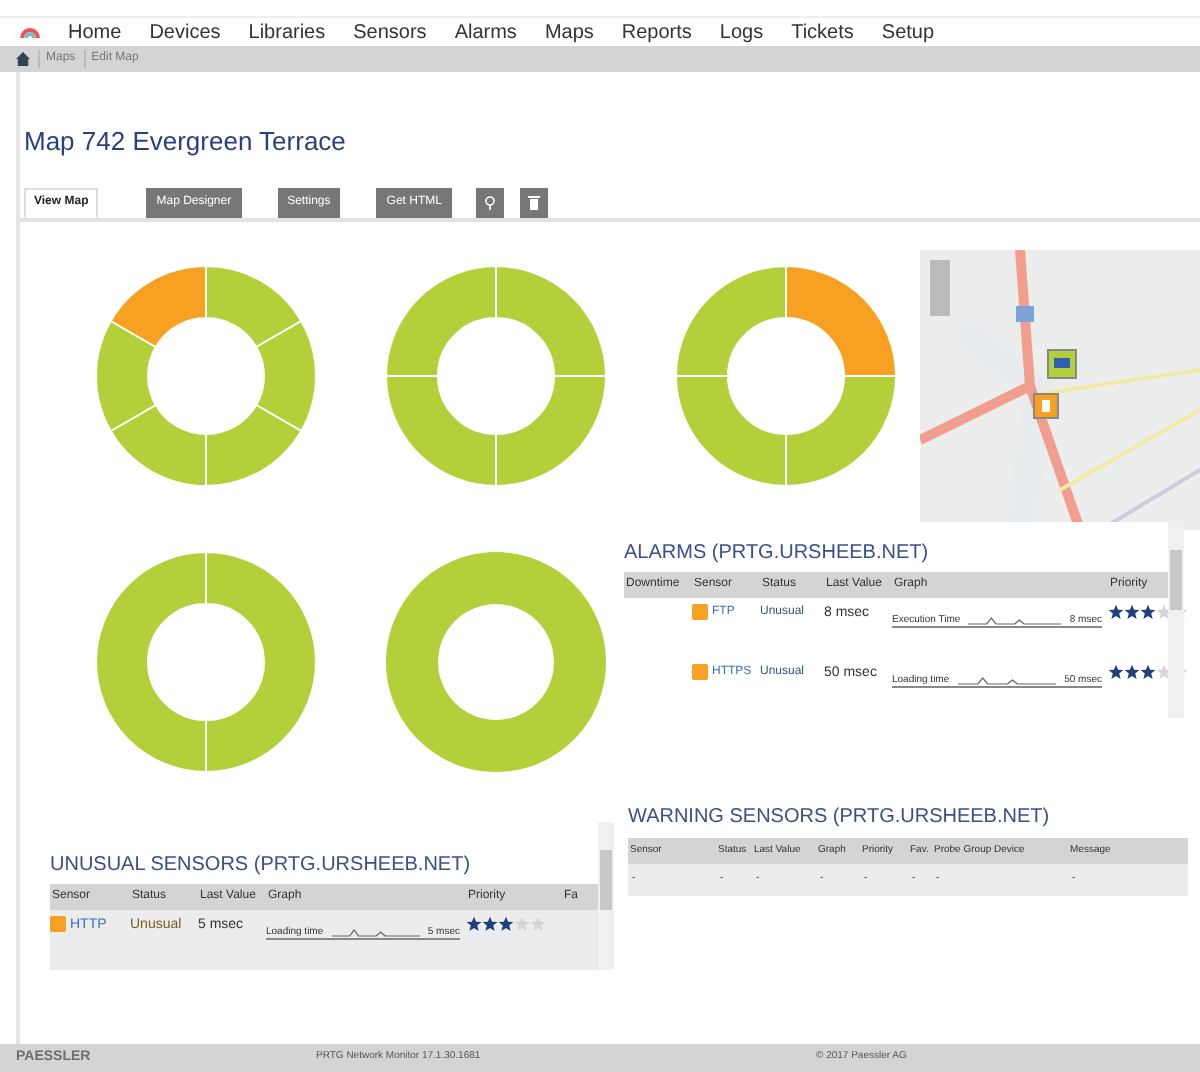 Image resolution: width=1200 pixels, height=1072 pixels. Describe the element at coordinates (777, 553) in the screenshot. I see `panel-title: ALARMS (PRTG.URSHEEB.NET)` at that location.